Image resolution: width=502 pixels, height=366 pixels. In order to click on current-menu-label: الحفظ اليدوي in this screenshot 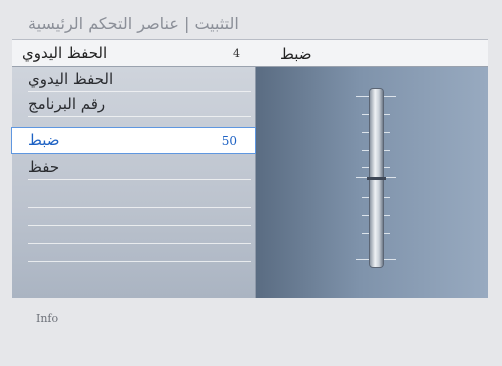, I will do `click(65, 53)`.